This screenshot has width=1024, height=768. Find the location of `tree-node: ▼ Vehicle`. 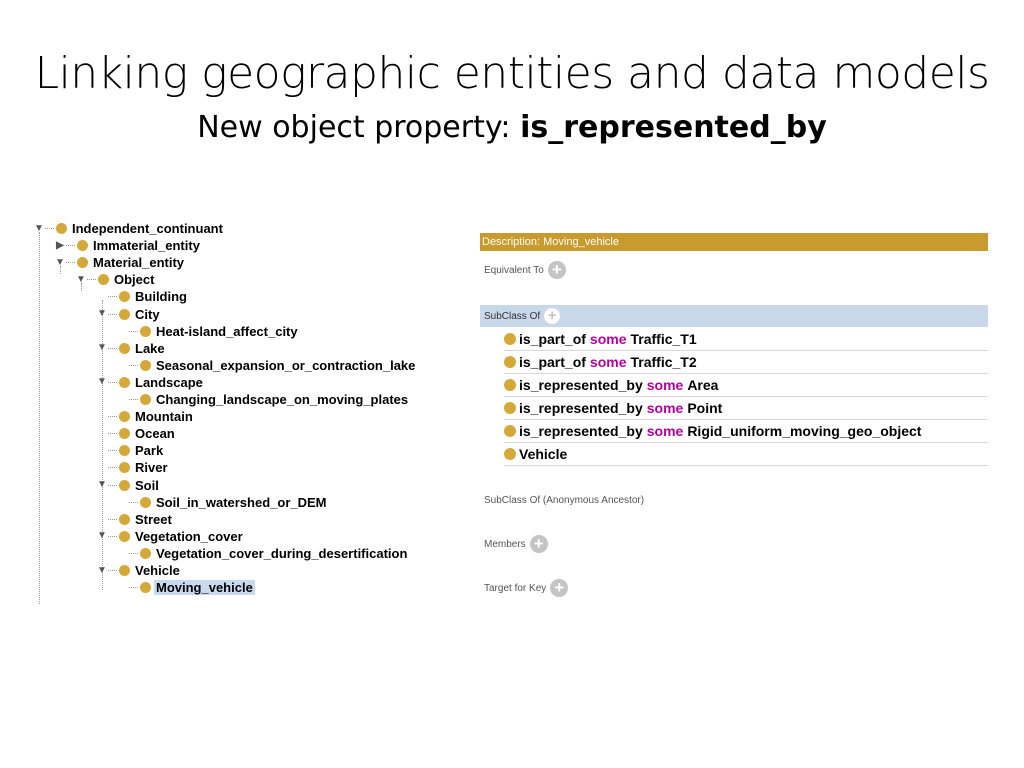

tree-node: ▼ Vehicle is located at coordinates (139, 570).